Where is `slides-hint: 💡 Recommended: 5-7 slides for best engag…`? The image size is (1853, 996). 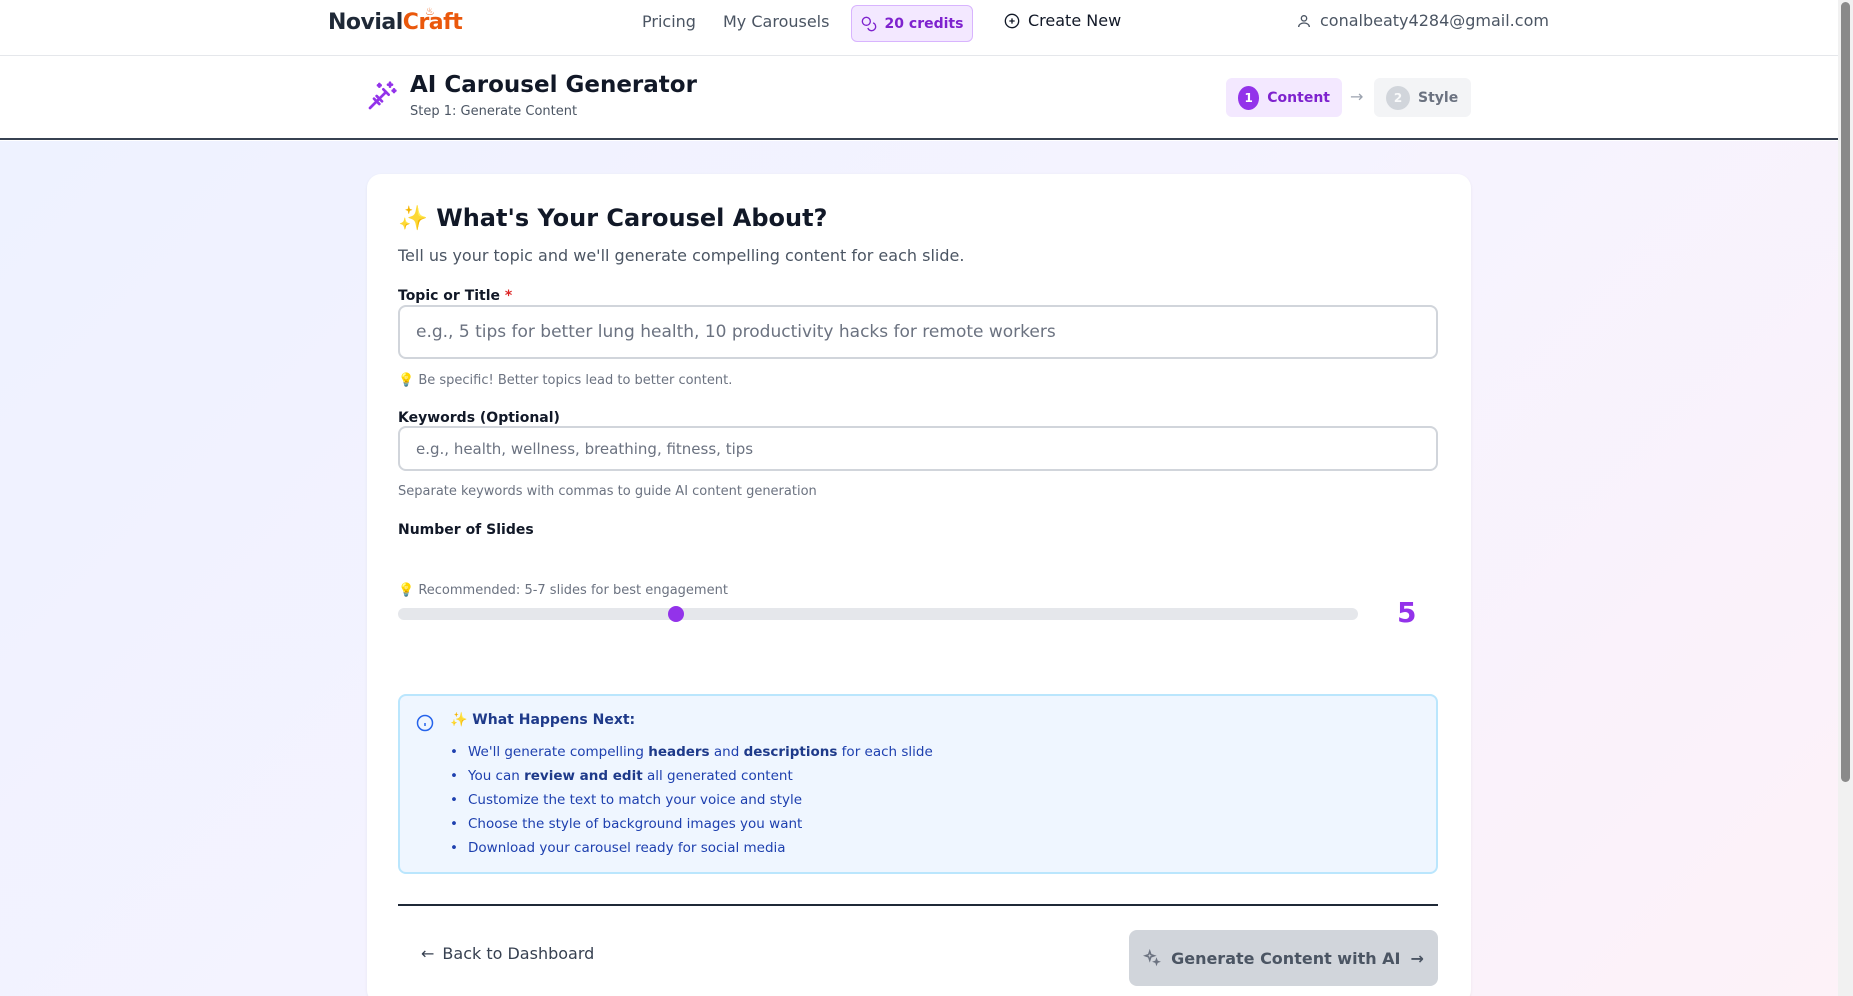
slides-hint: 💡 Recommended: 5-7 slides for best engag… is located at coordinates (563, 590).